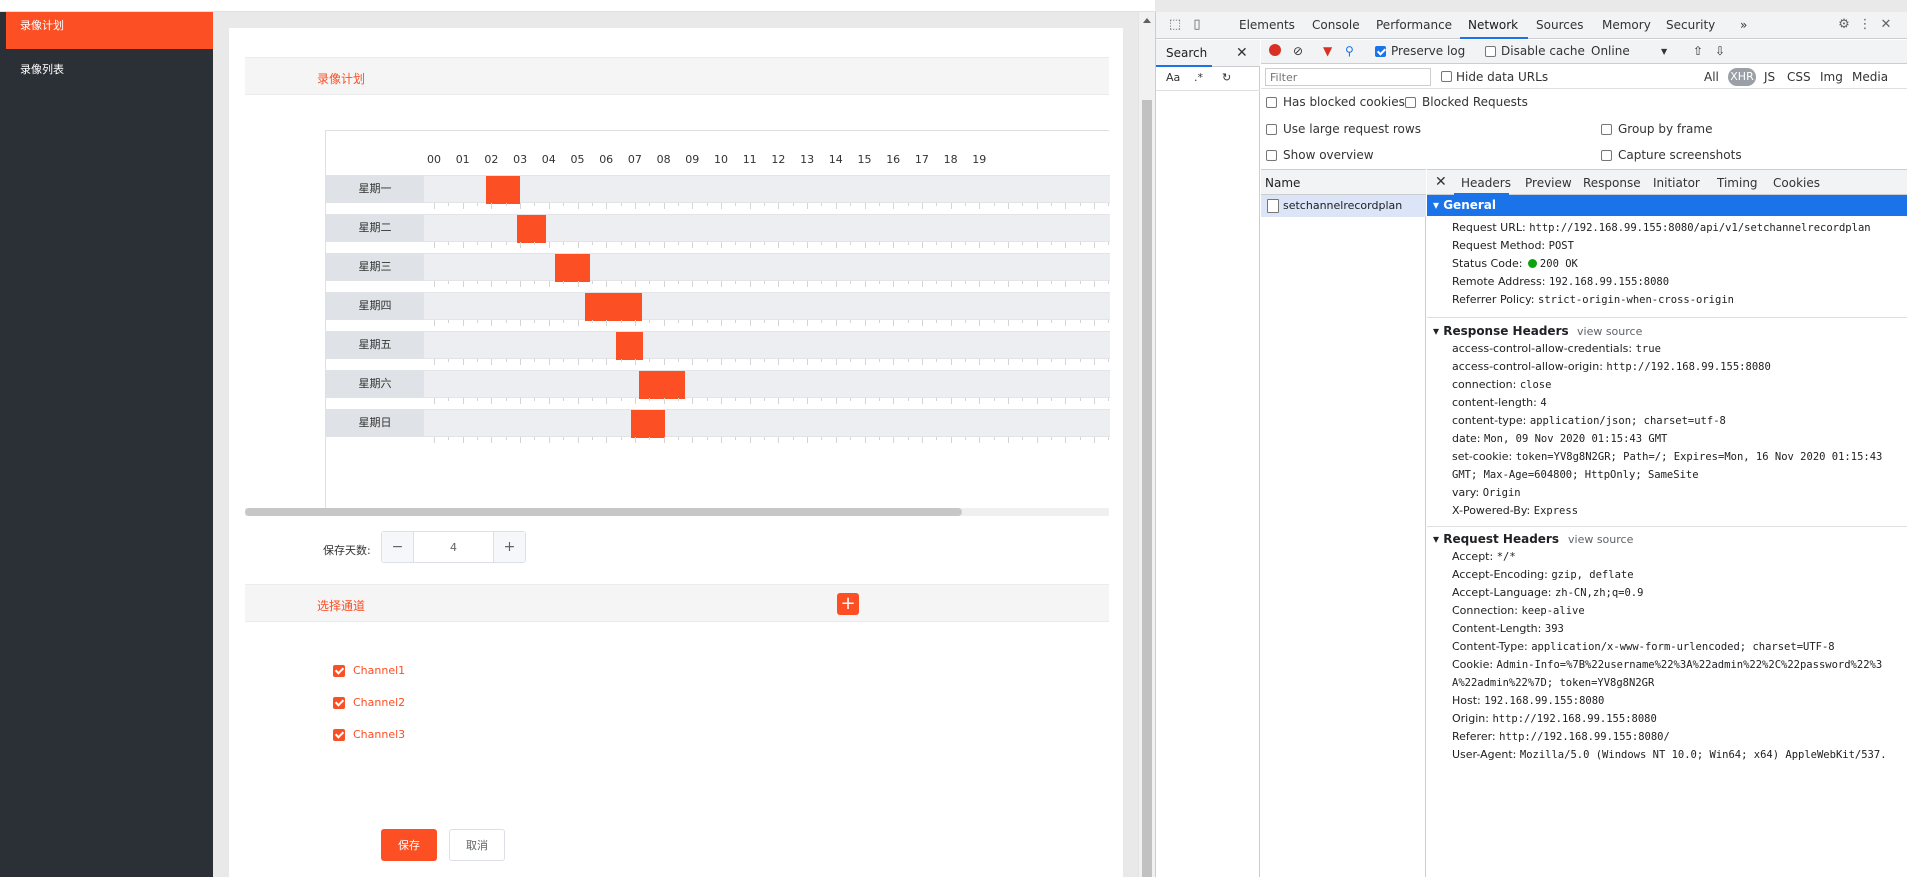 The width and height of the screenshot is (1907, 877). I want to click on close-detail-icon: ✕, so click(1441, 182).